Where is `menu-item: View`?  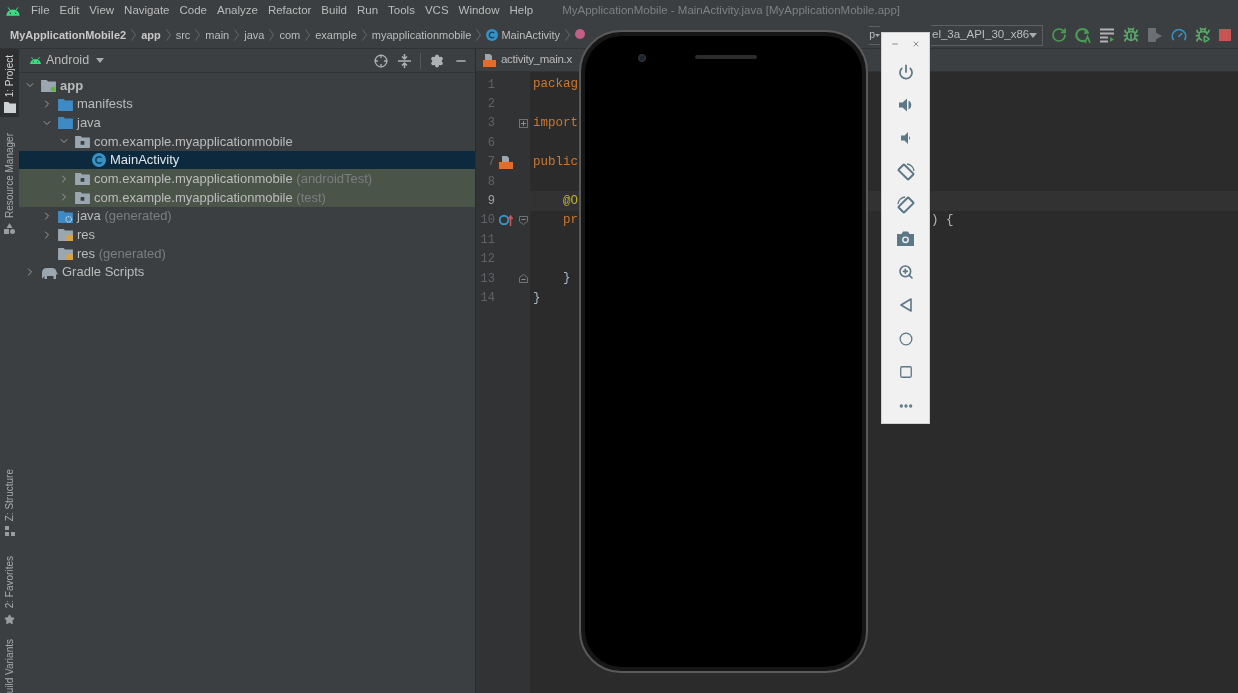 menu-item: View is located at coordinates (102, 11).